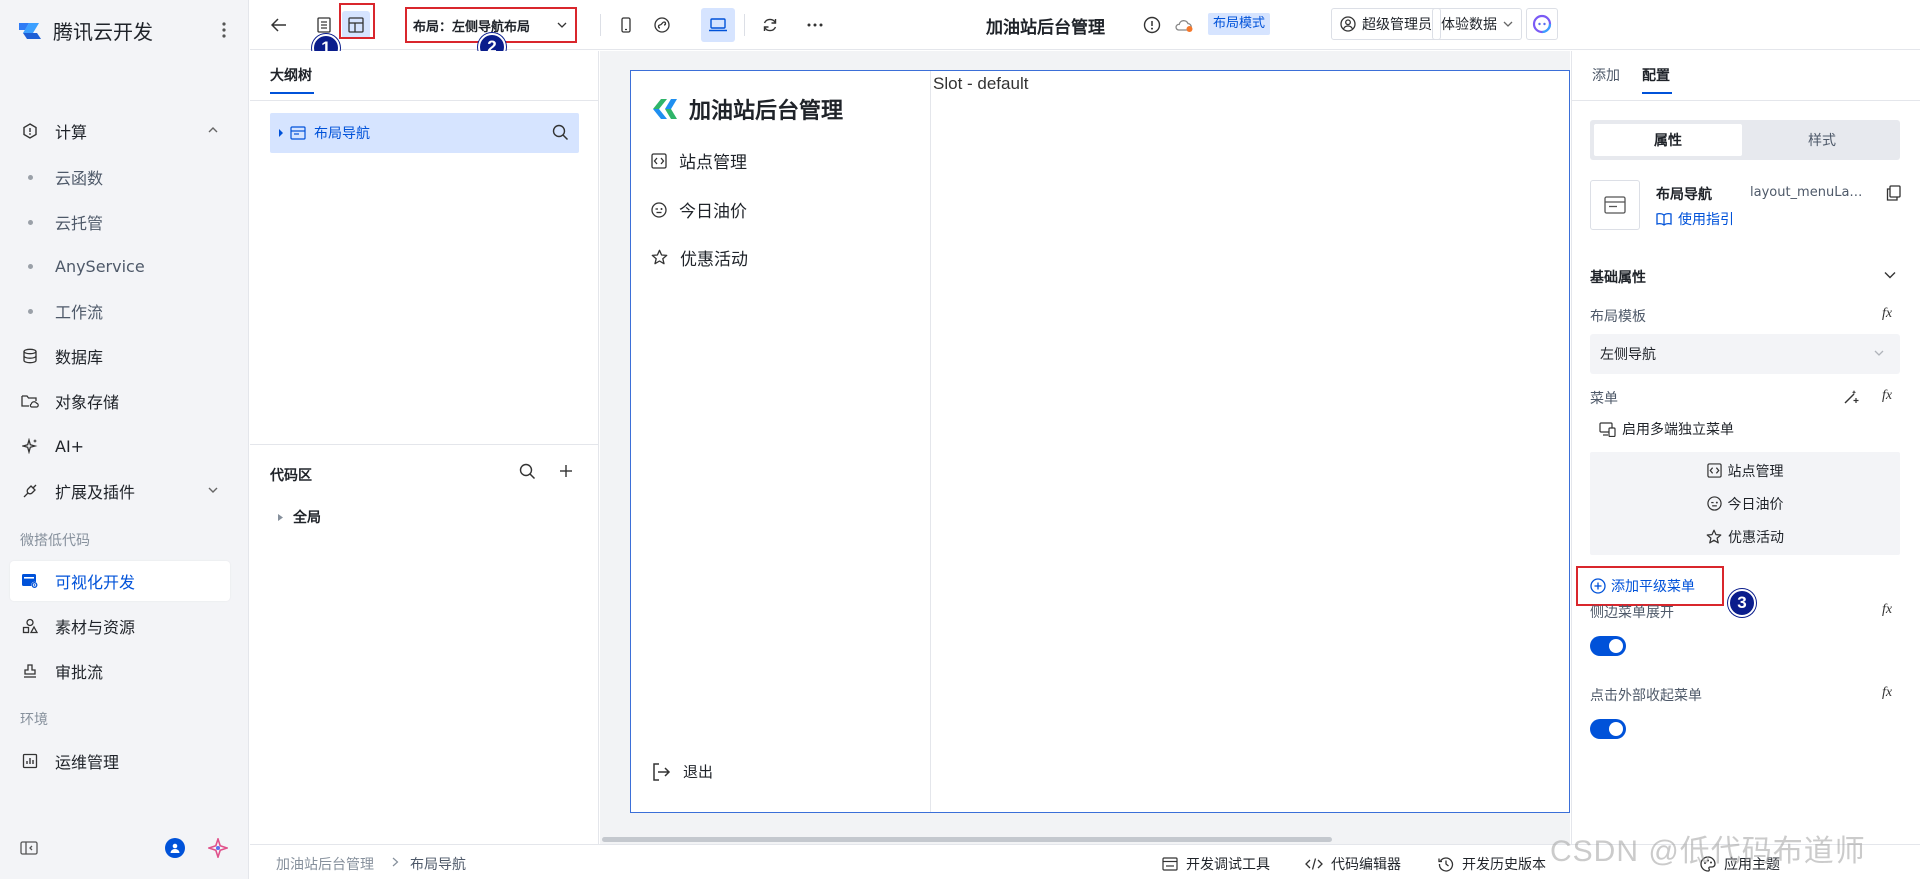 Image resolution: width=1920 pixels, height=879 pixels. I want to click on app-menu-price: 今日油价, so click(699, 209).